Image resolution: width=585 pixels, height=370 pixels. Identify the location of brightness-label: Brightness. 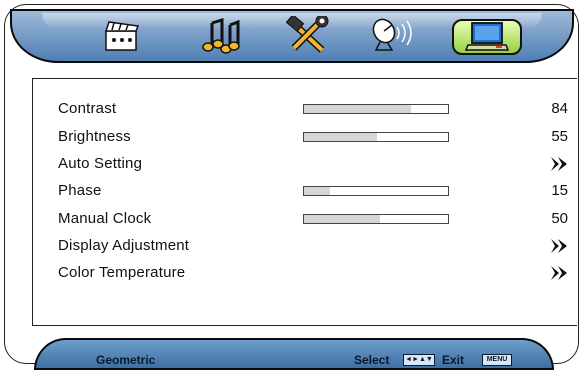
(94, 136).